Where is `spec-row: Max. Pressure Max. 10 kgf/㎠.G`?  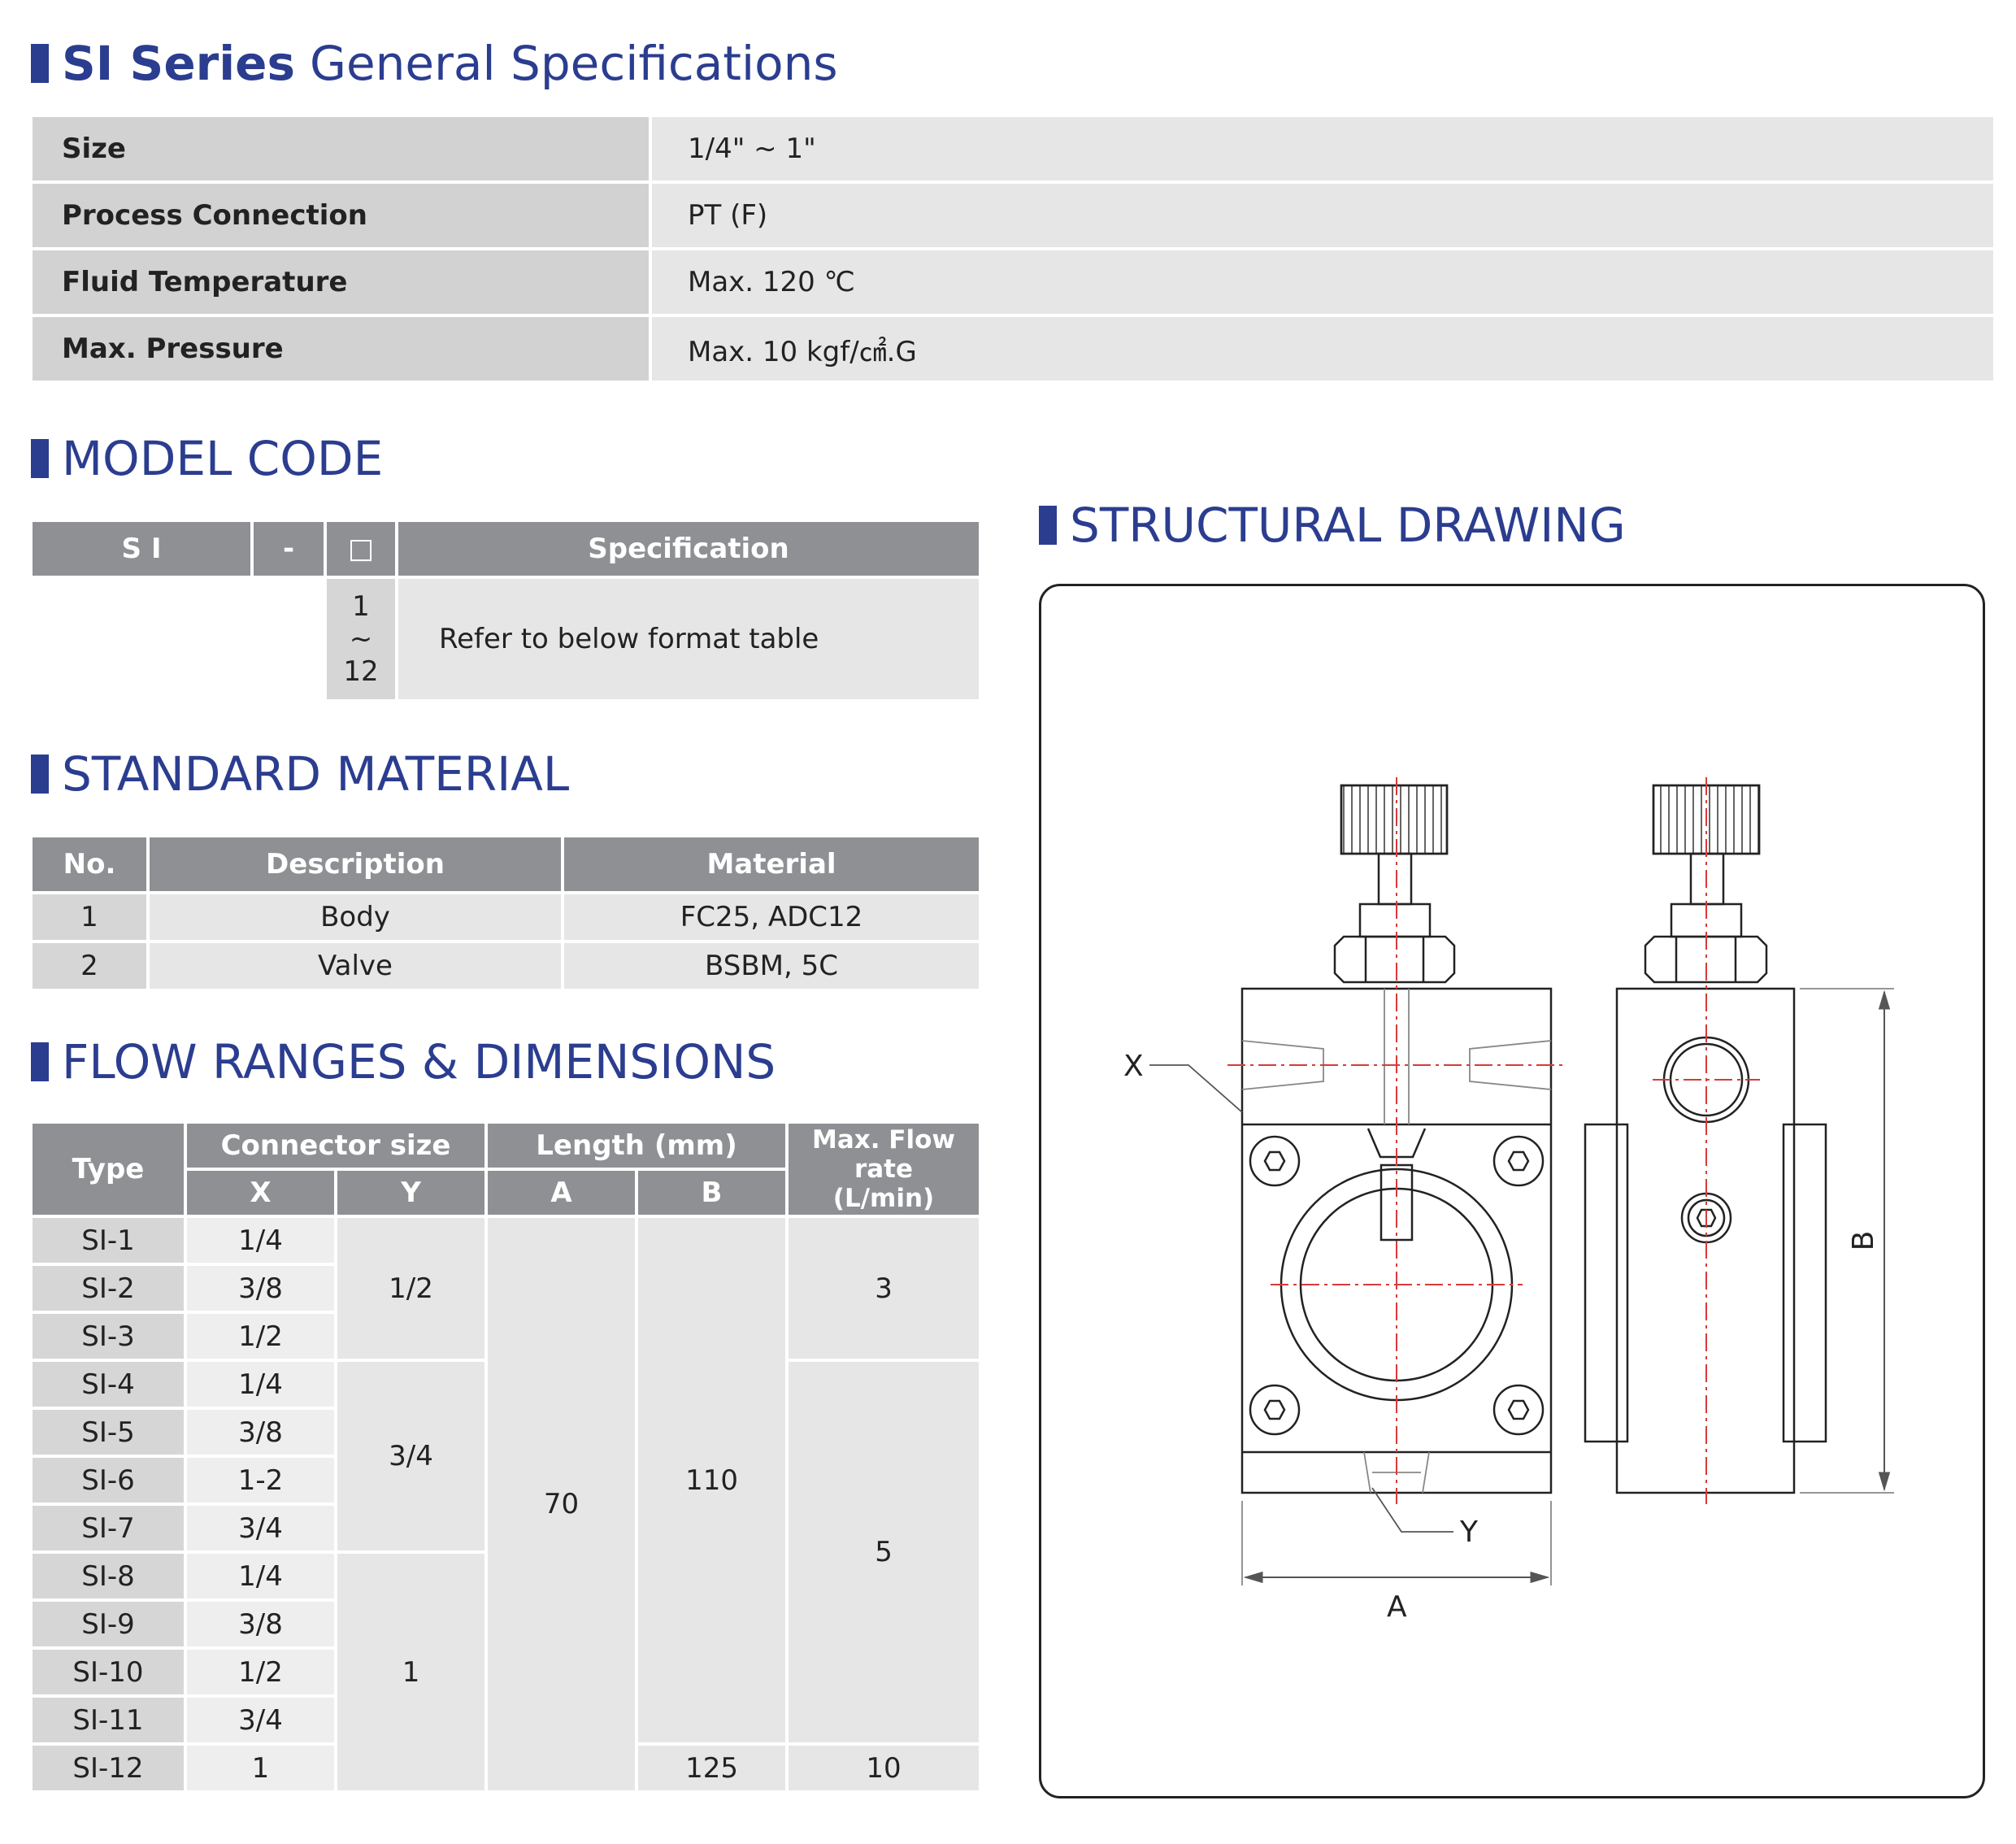 spec-row: Max. Pressure Max. 10 kgf/㎠.G is located at coordinates (1013, 349).